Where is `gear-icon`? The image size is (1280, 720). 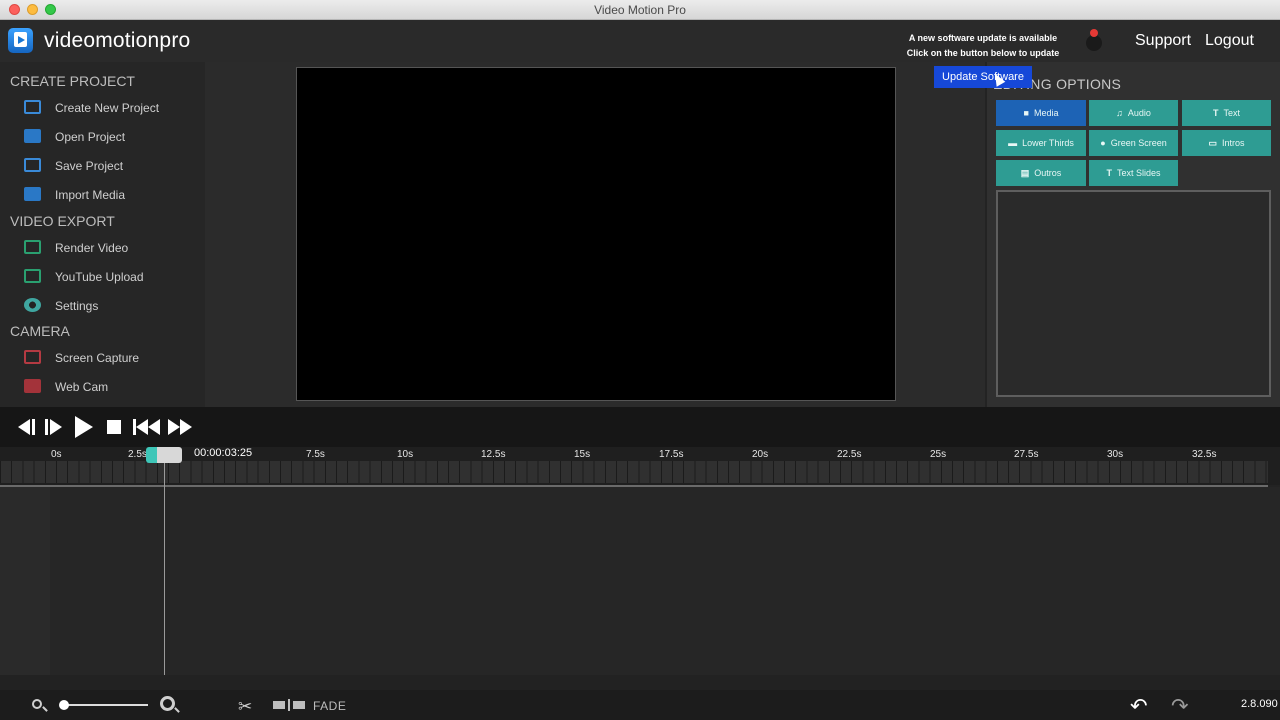
gear-icon is located at coordinates (32, 305).